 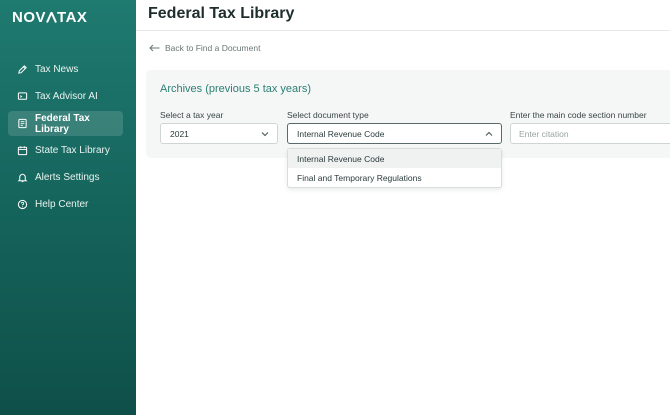 I want to click on document-type-value: Internal Revenue Code, so click(x=341, y=133).